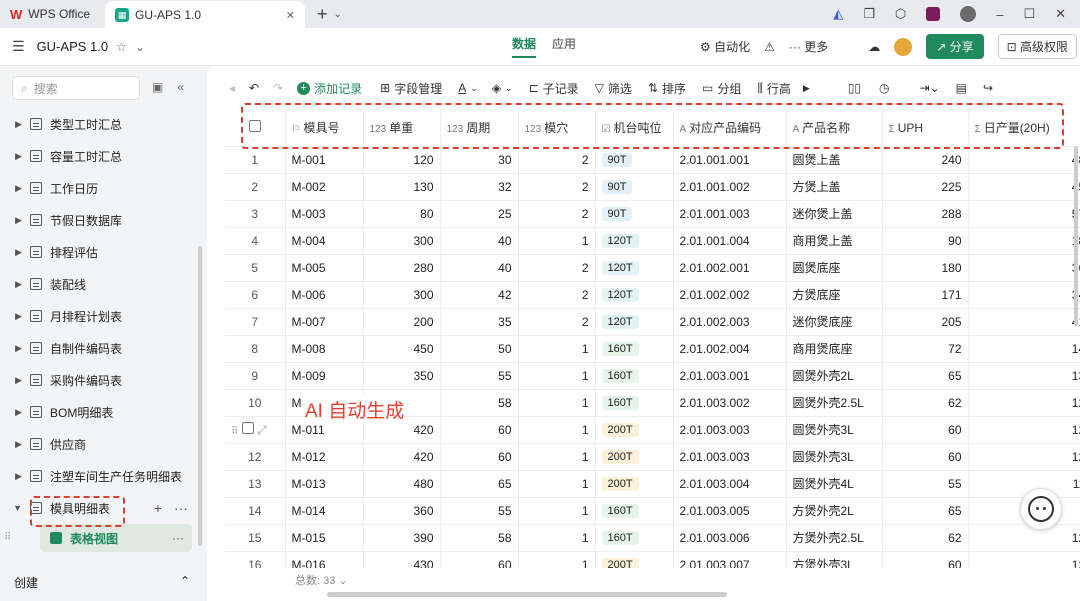 The width and height of the screenshot is (1080, 601). I want to click on row-number-cell: 7, so click(255, 322).